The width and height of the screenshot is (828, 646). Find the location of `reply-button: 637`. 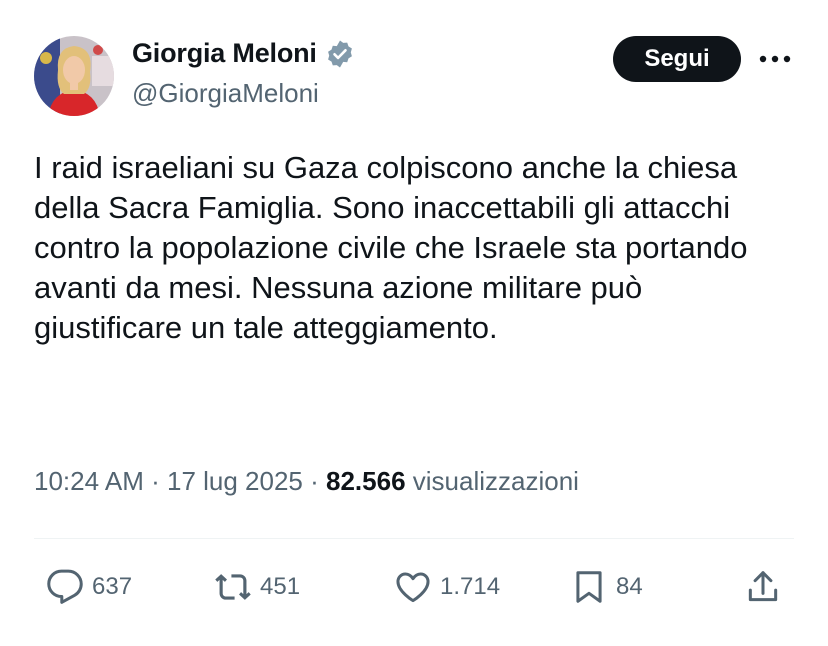

reply-button: 637 is located at coordinates (89, 587).